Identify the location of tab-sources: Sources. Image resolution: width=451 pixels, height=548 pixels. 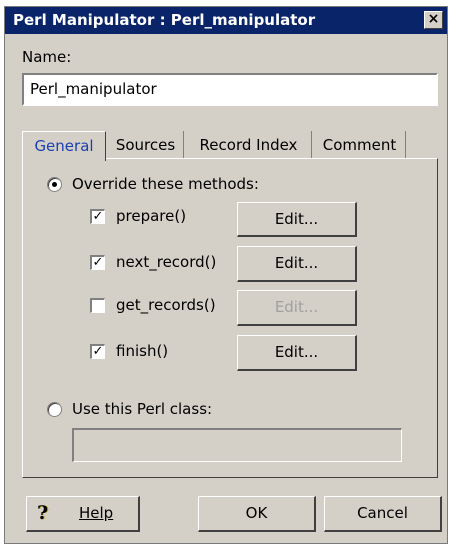
(146, 145).